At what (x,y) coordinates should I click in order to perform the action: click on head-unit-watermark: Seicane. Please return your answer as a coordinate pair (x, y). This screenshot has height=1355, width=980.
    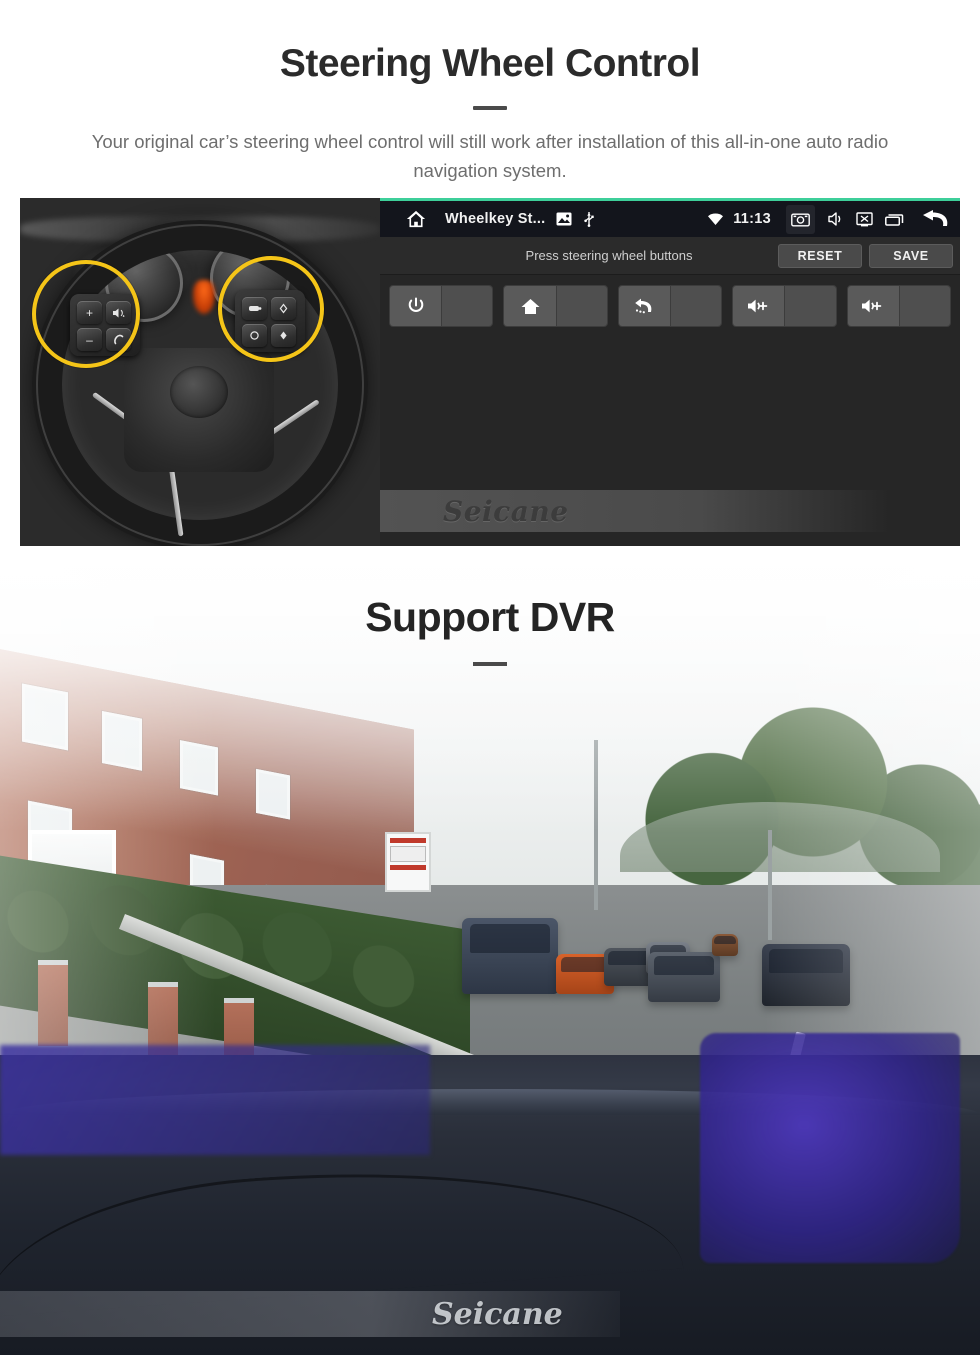
    Looking at the image, I should click on (670, 511).